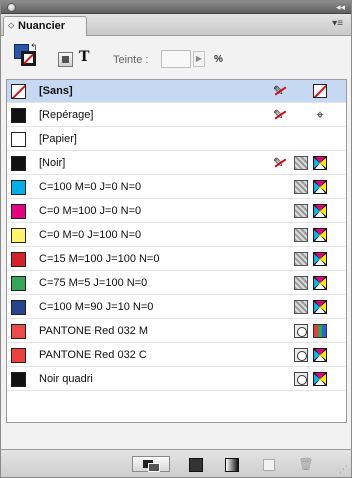  I want to click on swatch-name: C=100 M=0 J=0 N=0, so click(90, 187).